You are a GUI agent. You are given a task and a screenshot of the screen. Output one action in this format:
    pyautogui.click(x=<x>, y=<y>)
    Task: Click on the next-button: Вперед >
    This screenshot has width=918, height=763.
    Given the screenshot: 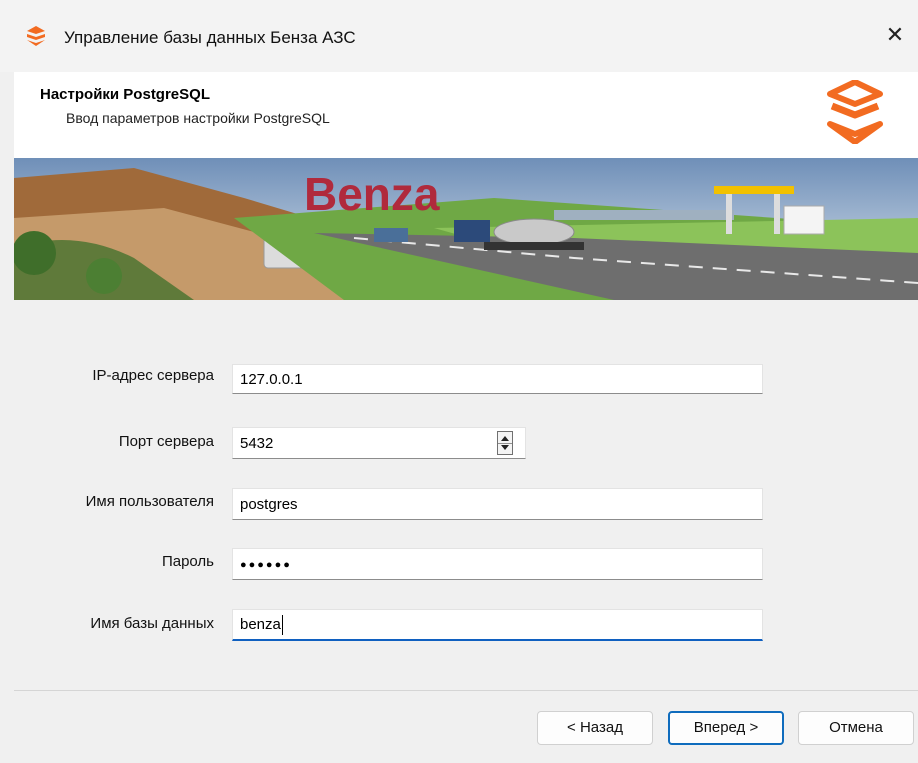 What is the action you would take?
    pyautogui.click(x=726, y=728)
    